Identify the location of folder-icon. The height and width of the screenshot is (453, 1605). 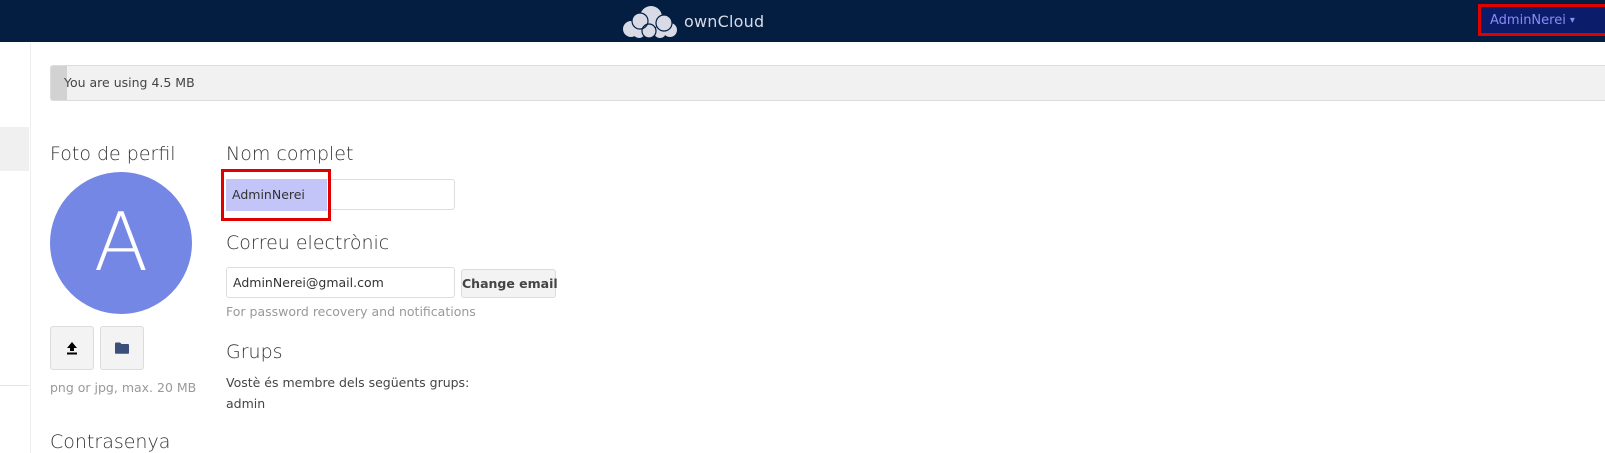
(122, 348).